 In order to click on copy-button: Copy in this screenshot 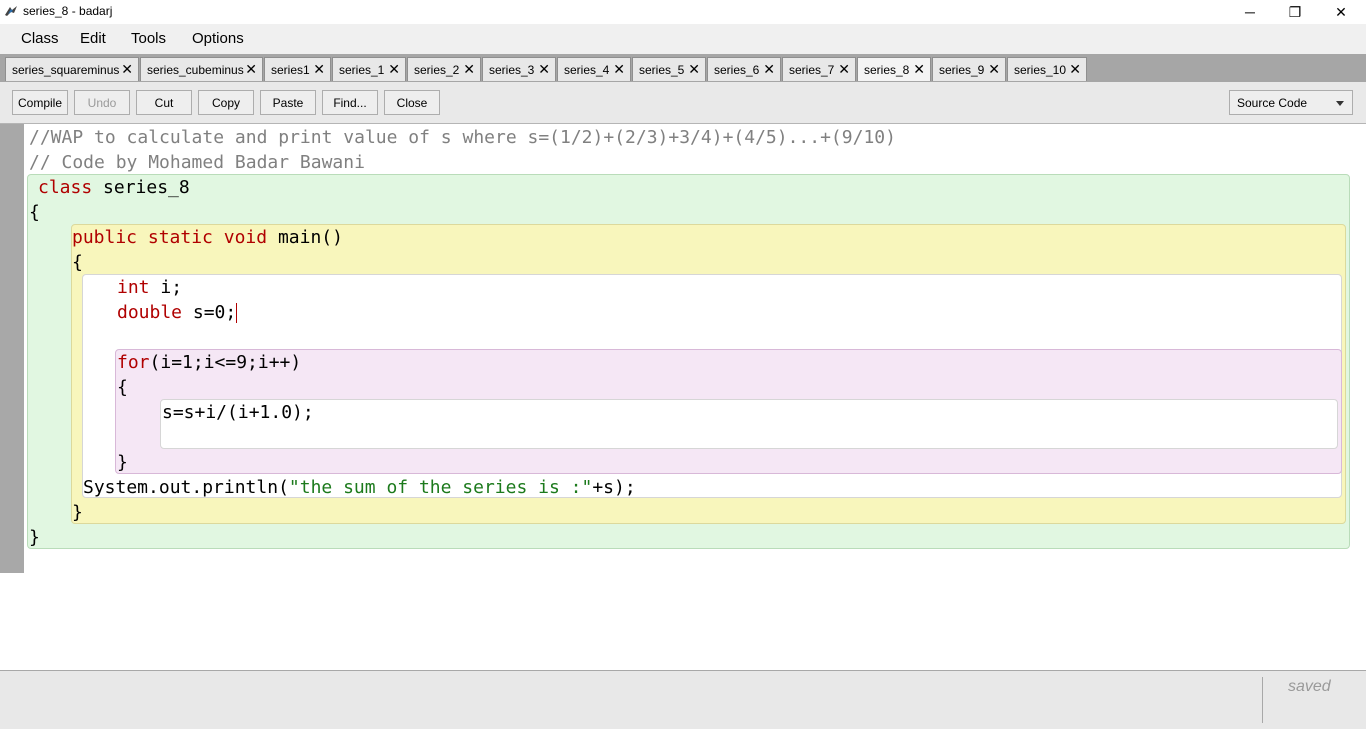, I will do `click(226, 102)`.